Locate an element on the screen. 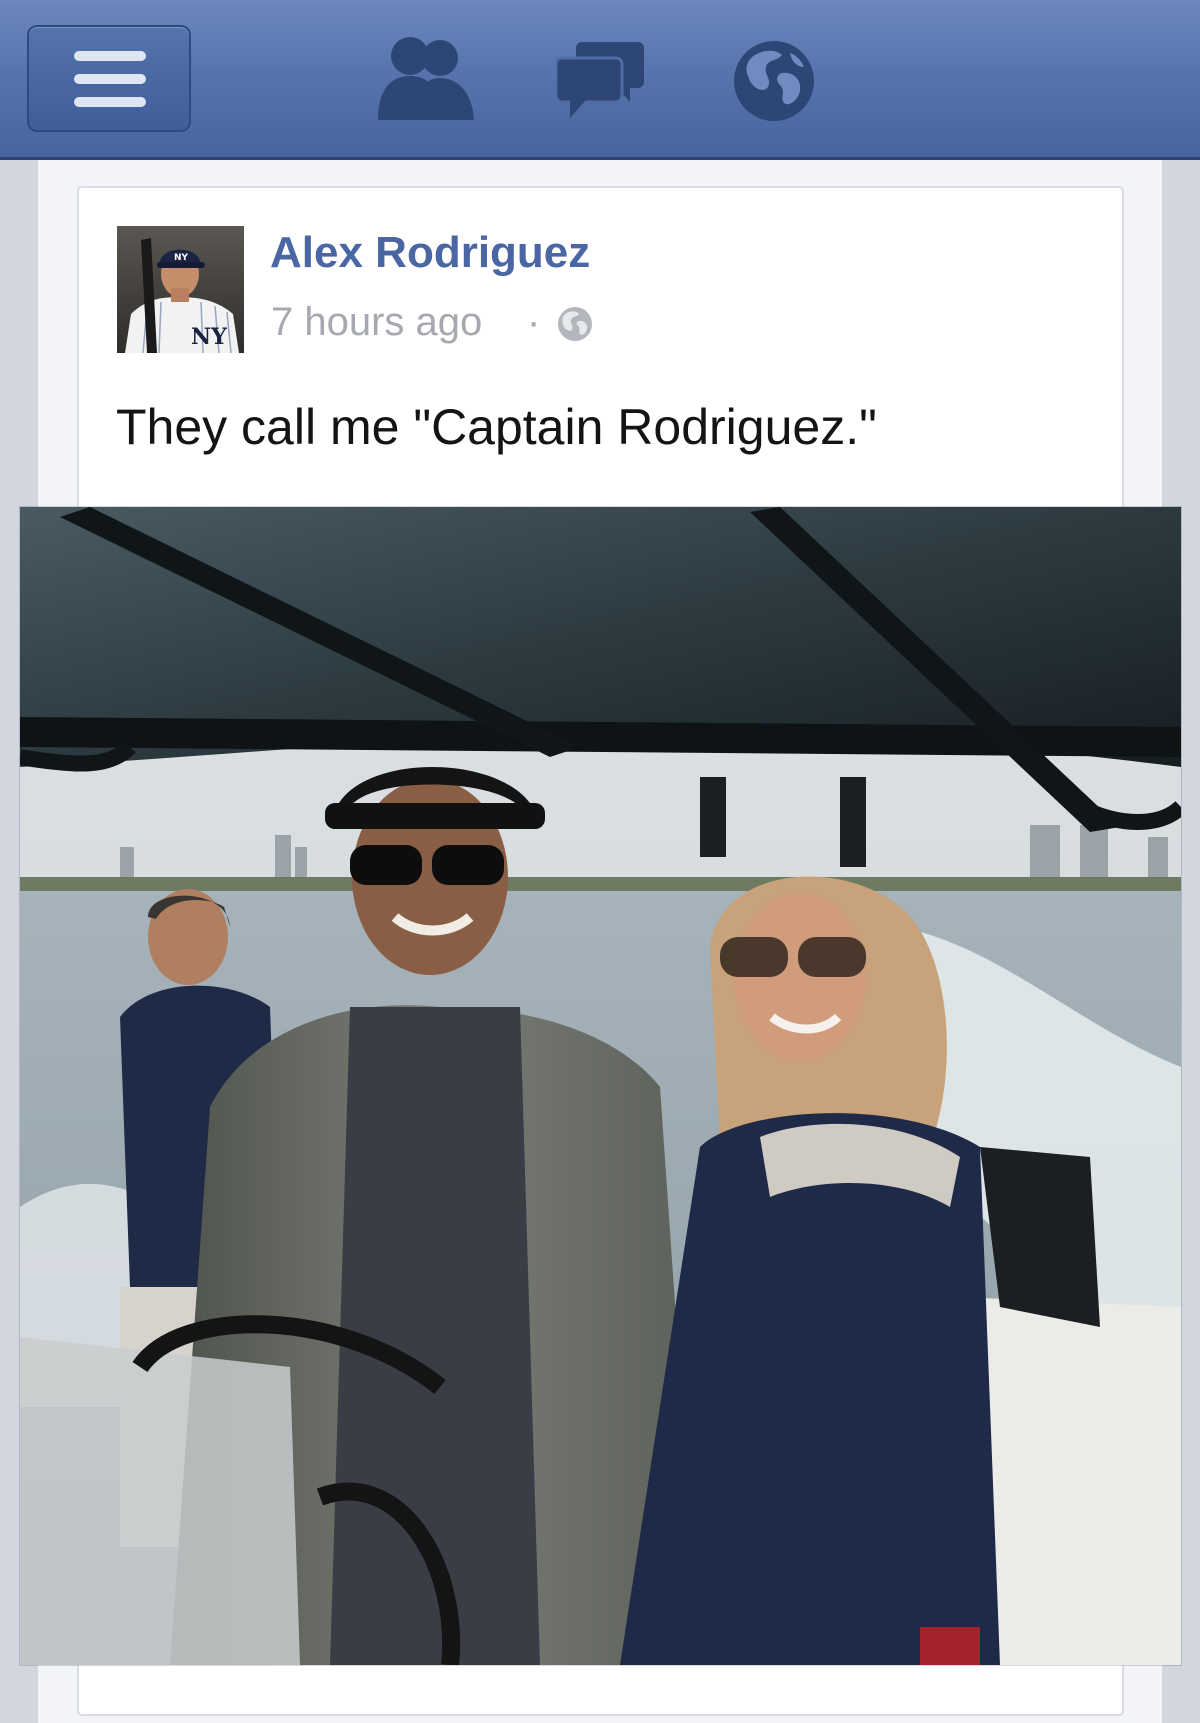 The width and height of the screenshot is (1200, 1723). notifications-globe-icon is located at coordinates (774, 81).